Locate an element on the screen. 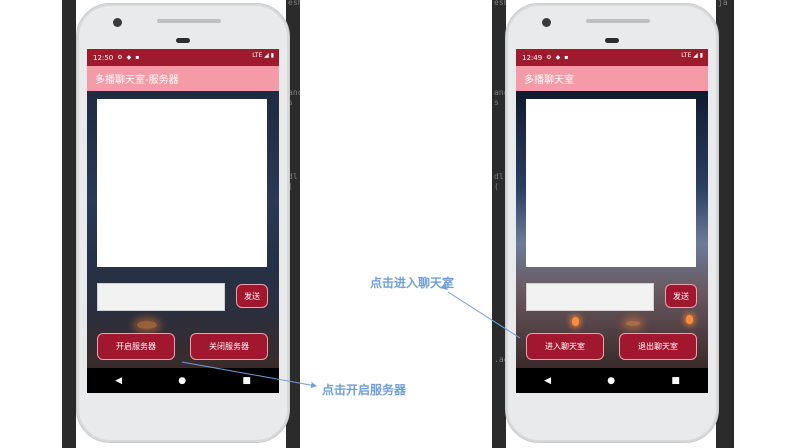  arrow-to-start-server is located at coordinates (249, 375).